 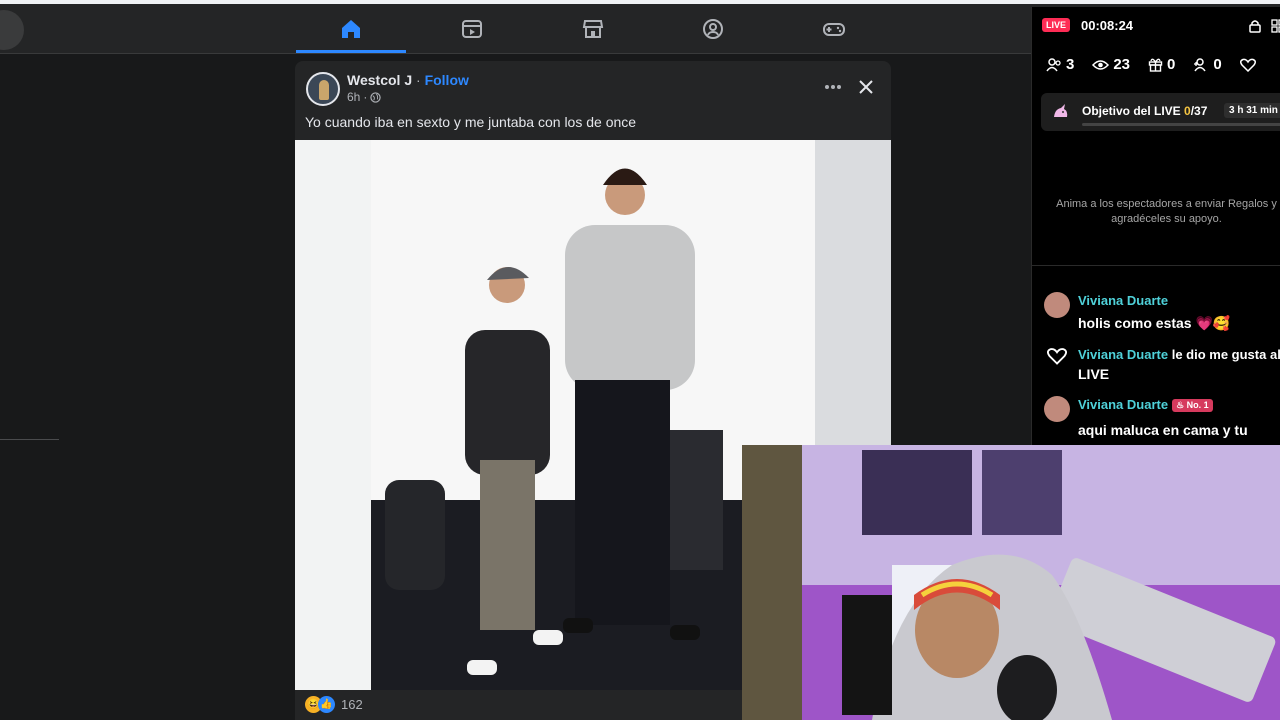 I want to click on close-button, so click(x=866, y=87).